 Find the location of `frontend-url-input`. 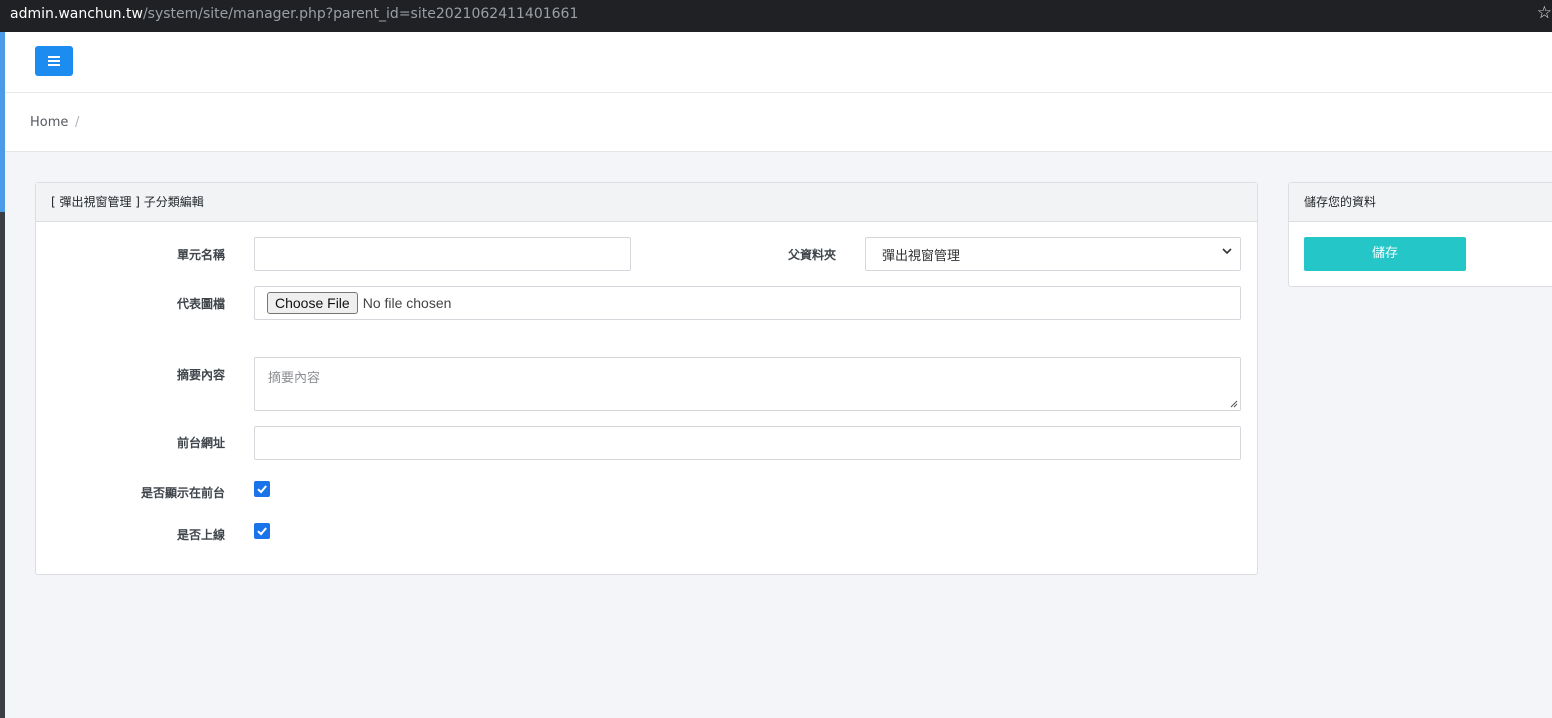

frontend-url-input is located at coordinates (747, 443).